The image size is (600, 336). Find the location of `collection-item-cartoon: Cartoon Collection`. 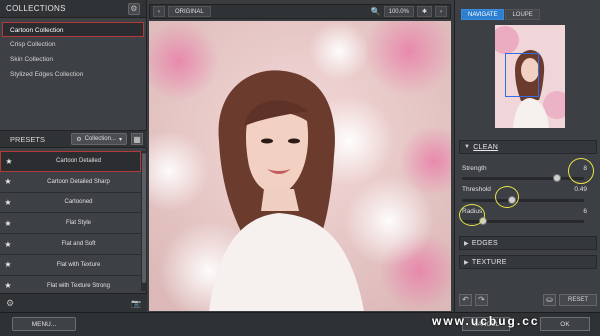

collection-item-cartoon: Cartoon Collection is located at coordinates (73, 29).